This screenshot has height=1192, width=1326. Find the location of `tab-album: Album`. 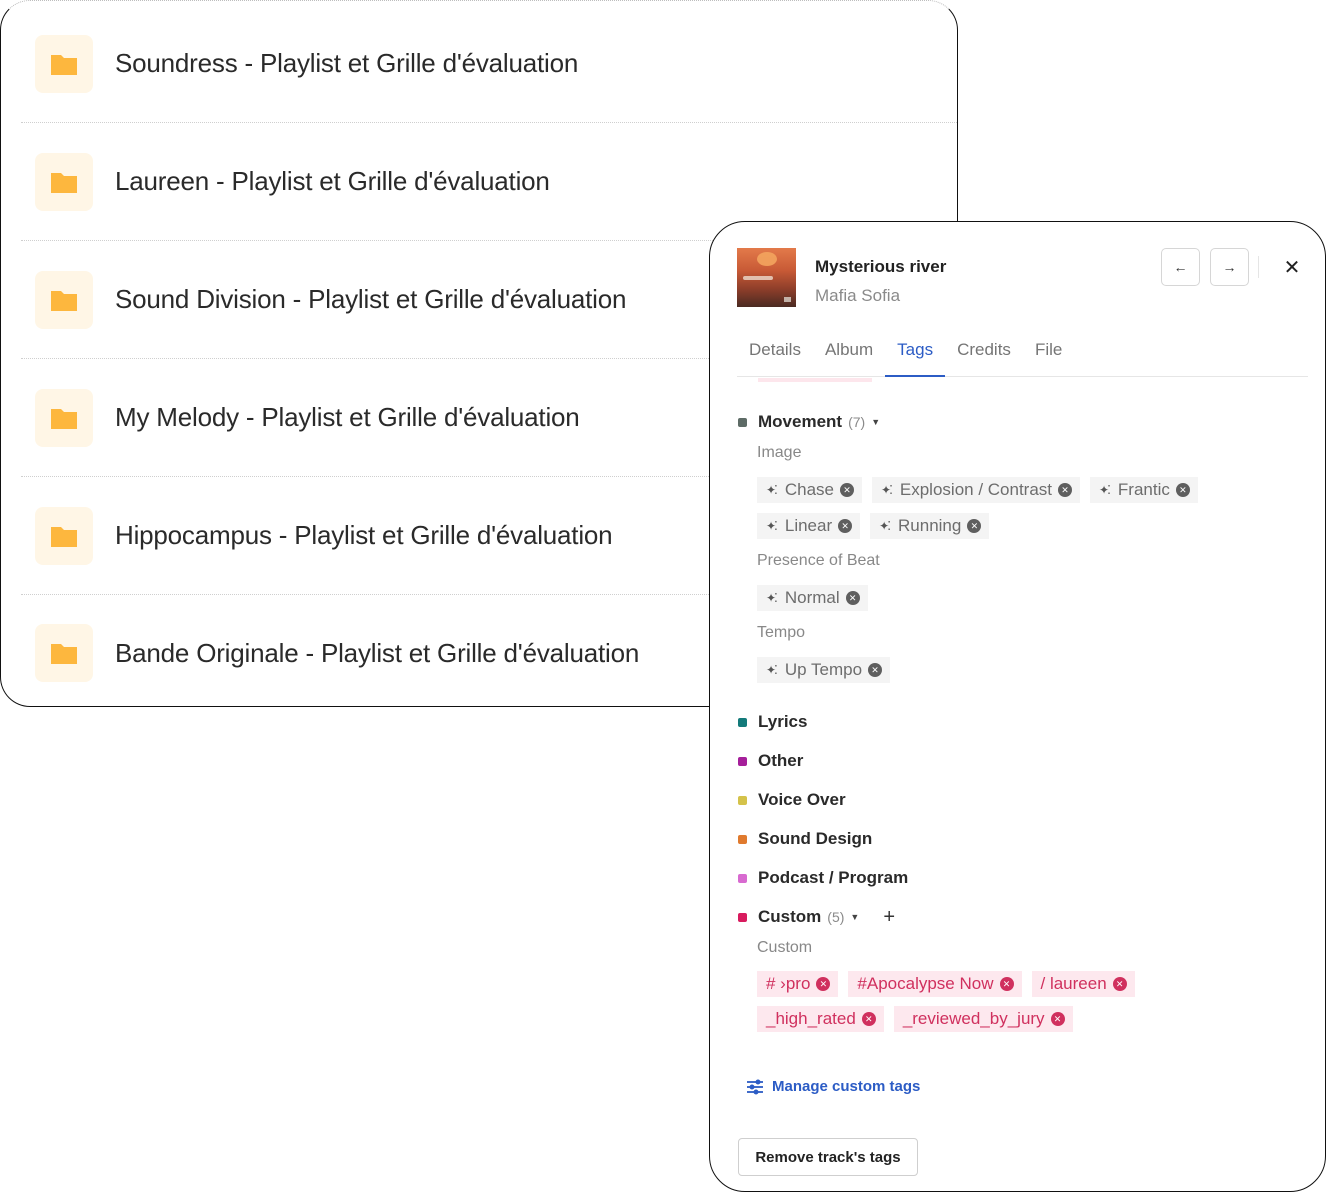

tab-album: Album is located at coordinates (849, 353).